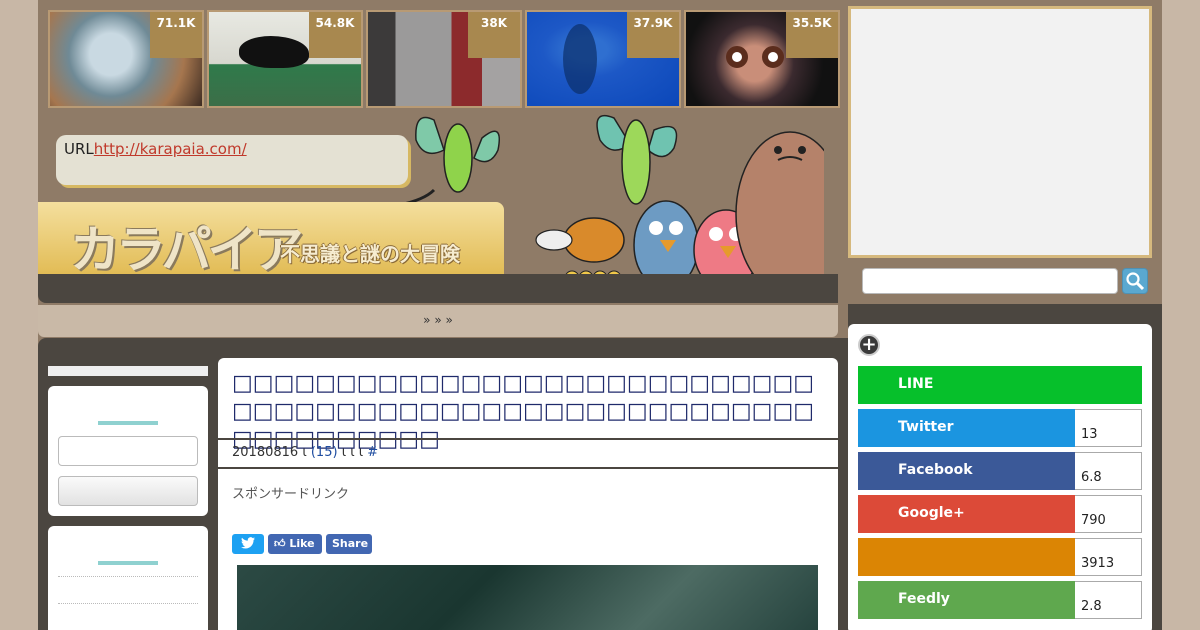  What do you see at coordinates (335, 35) in the screenshot?
I see `view-count-badge: 54.8K` at bounding box center [335, 35].